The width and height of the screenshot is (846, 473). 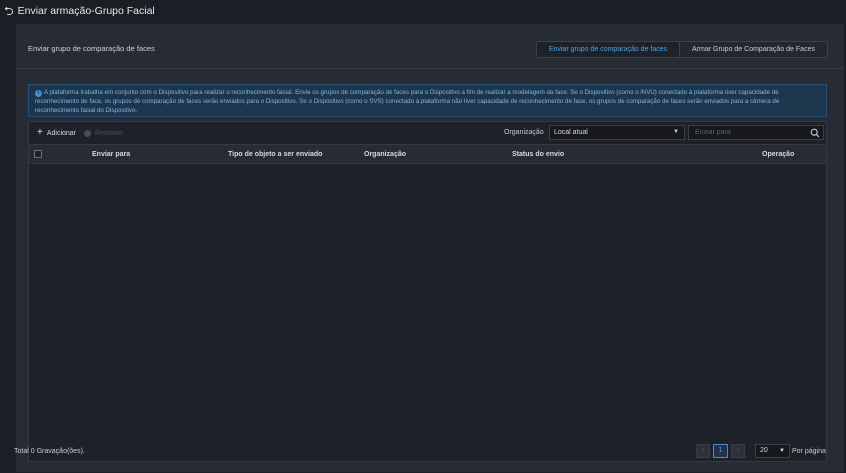 I want to click on info-icon: i, so click(x=38, y=93).